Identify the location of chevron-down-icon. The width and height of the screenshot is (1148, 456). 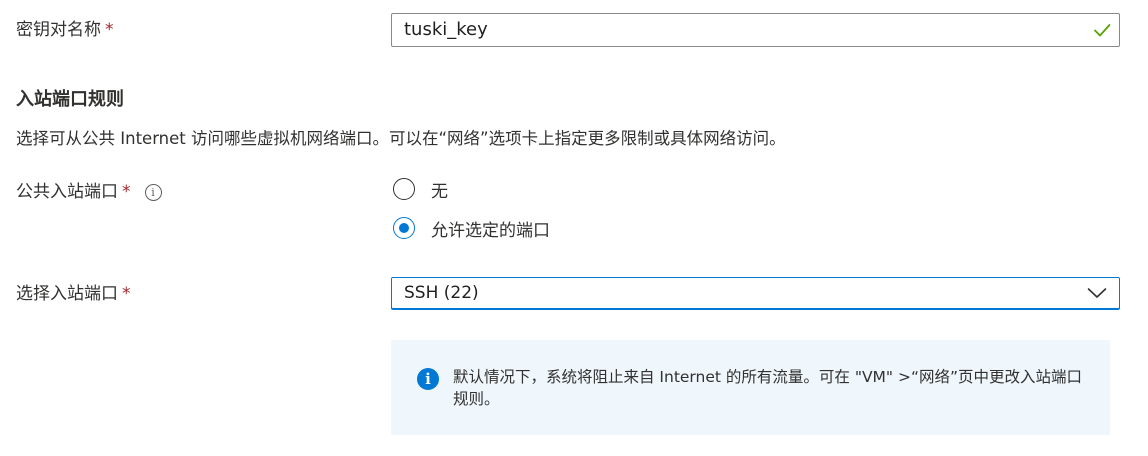
(1097, 293).